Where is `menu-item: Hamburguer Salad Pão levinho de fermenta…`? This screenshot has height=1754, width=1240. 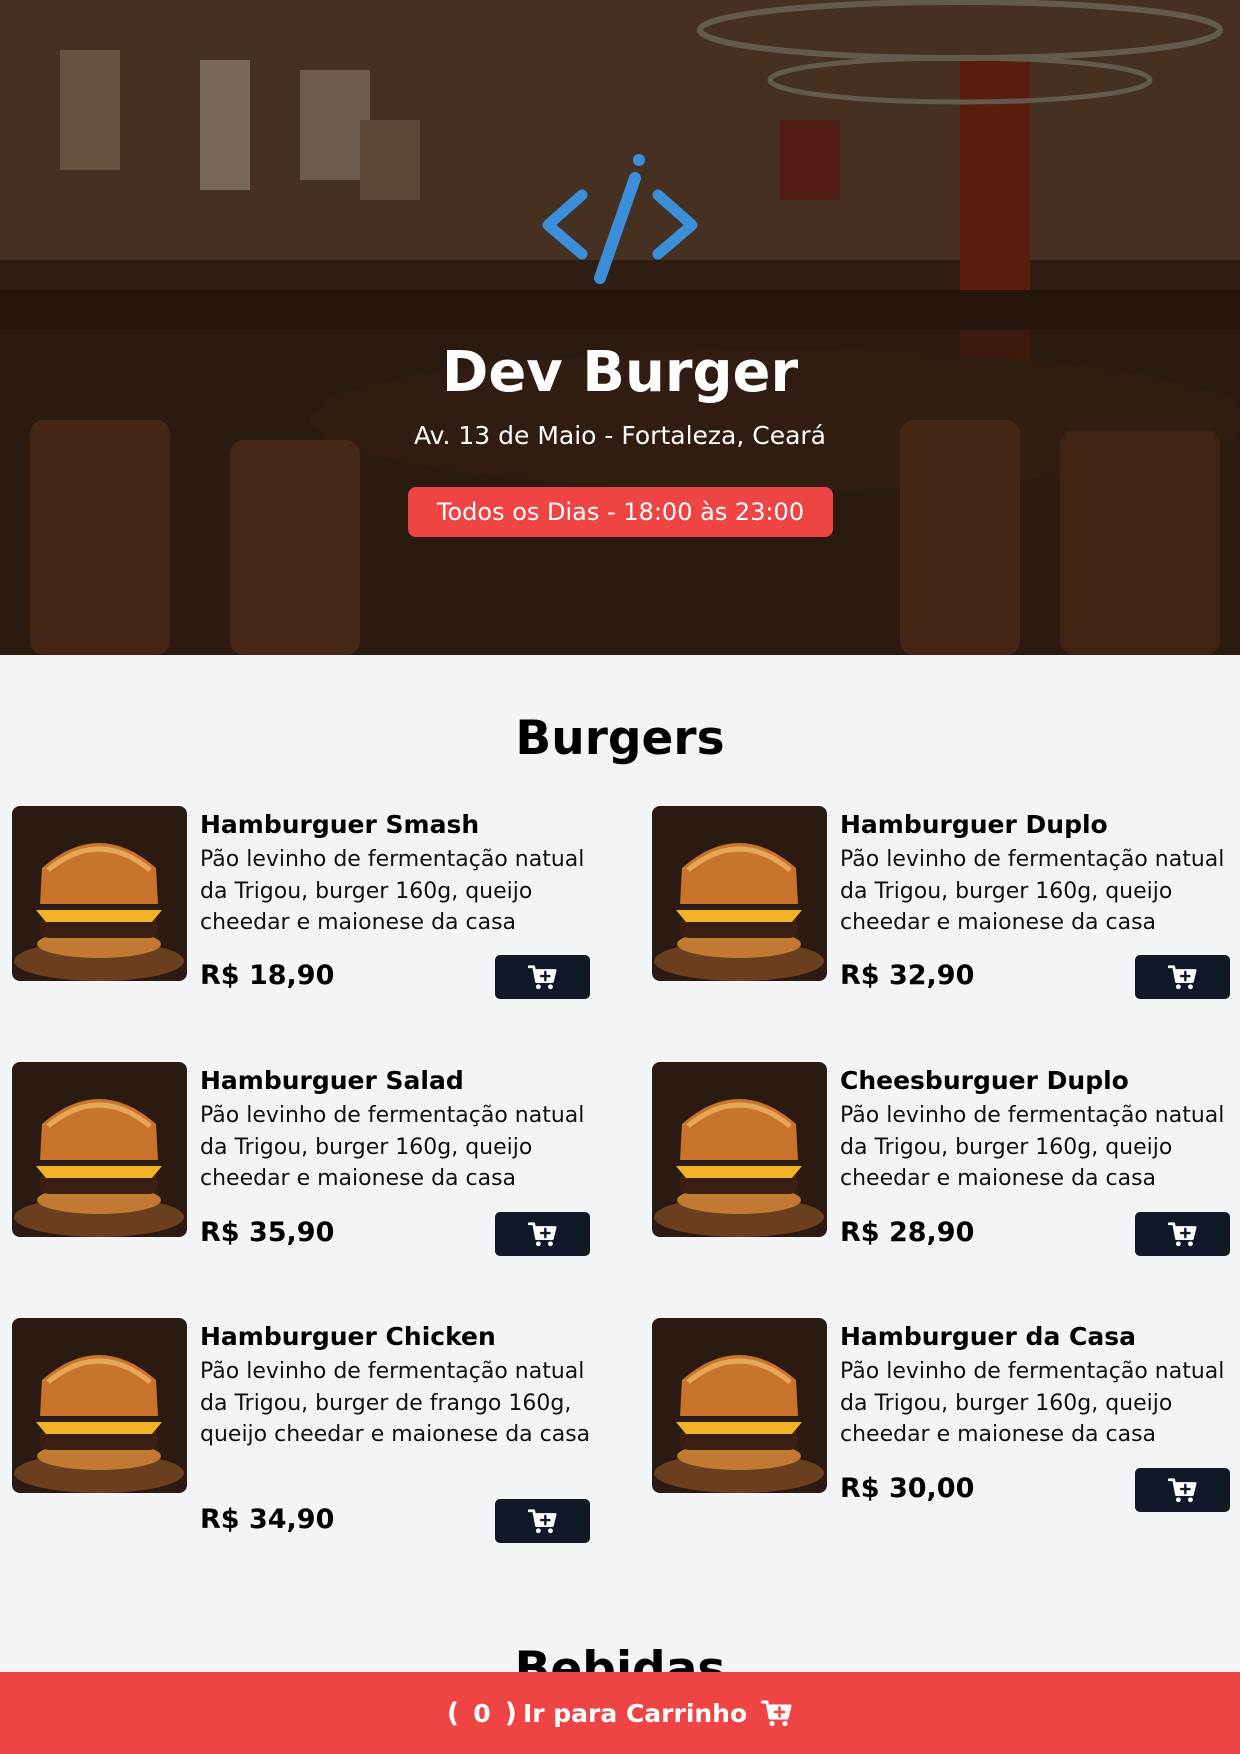 menu-item: Hamburguer Salad Pão levinho de fermenta… is located at coordinates (302, 1159).